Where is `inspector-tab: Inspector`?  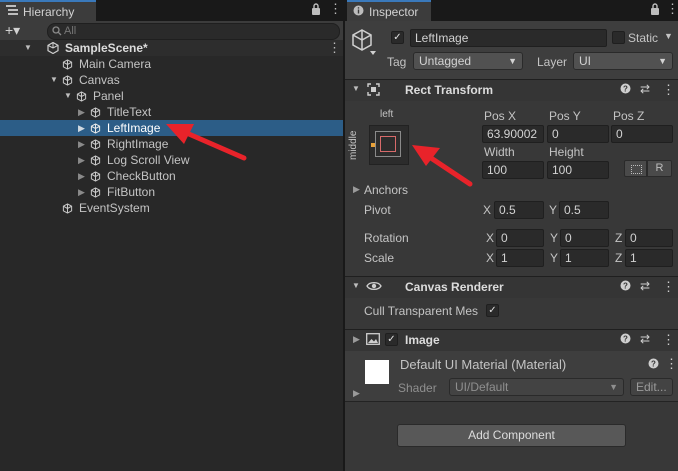 inspector-tab: Inspector is located at coordinates (389, 10).